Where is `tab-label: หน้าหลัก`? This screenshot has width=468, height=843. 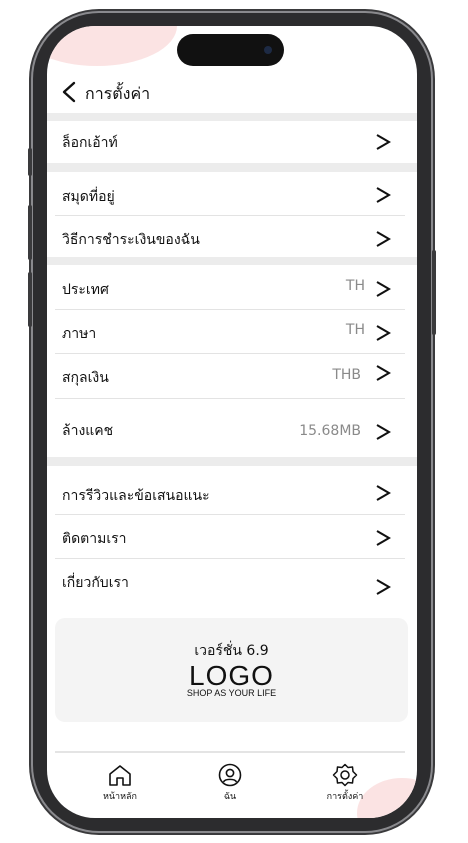
tab-label: หน้าหลัก is located at coordinates (120, 797).